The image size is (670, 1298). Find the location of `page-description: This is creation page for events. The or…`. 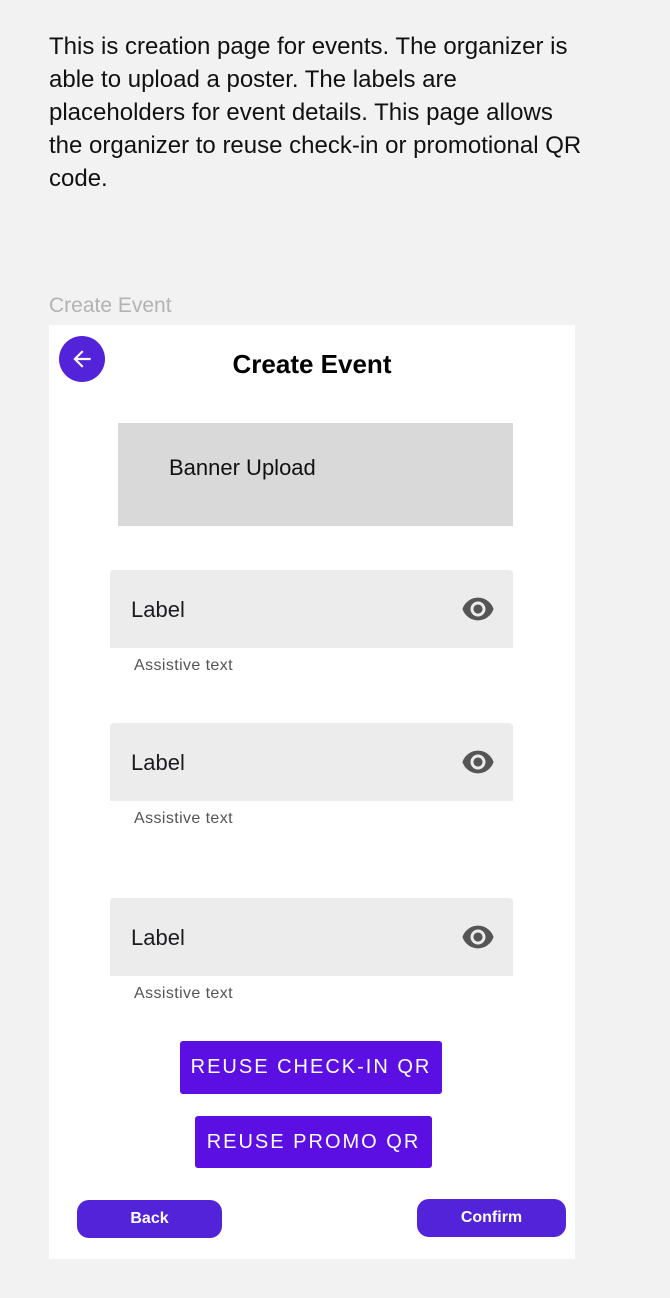

page-description: This is creation page for events. The or… is located at coordinates (315, 112).